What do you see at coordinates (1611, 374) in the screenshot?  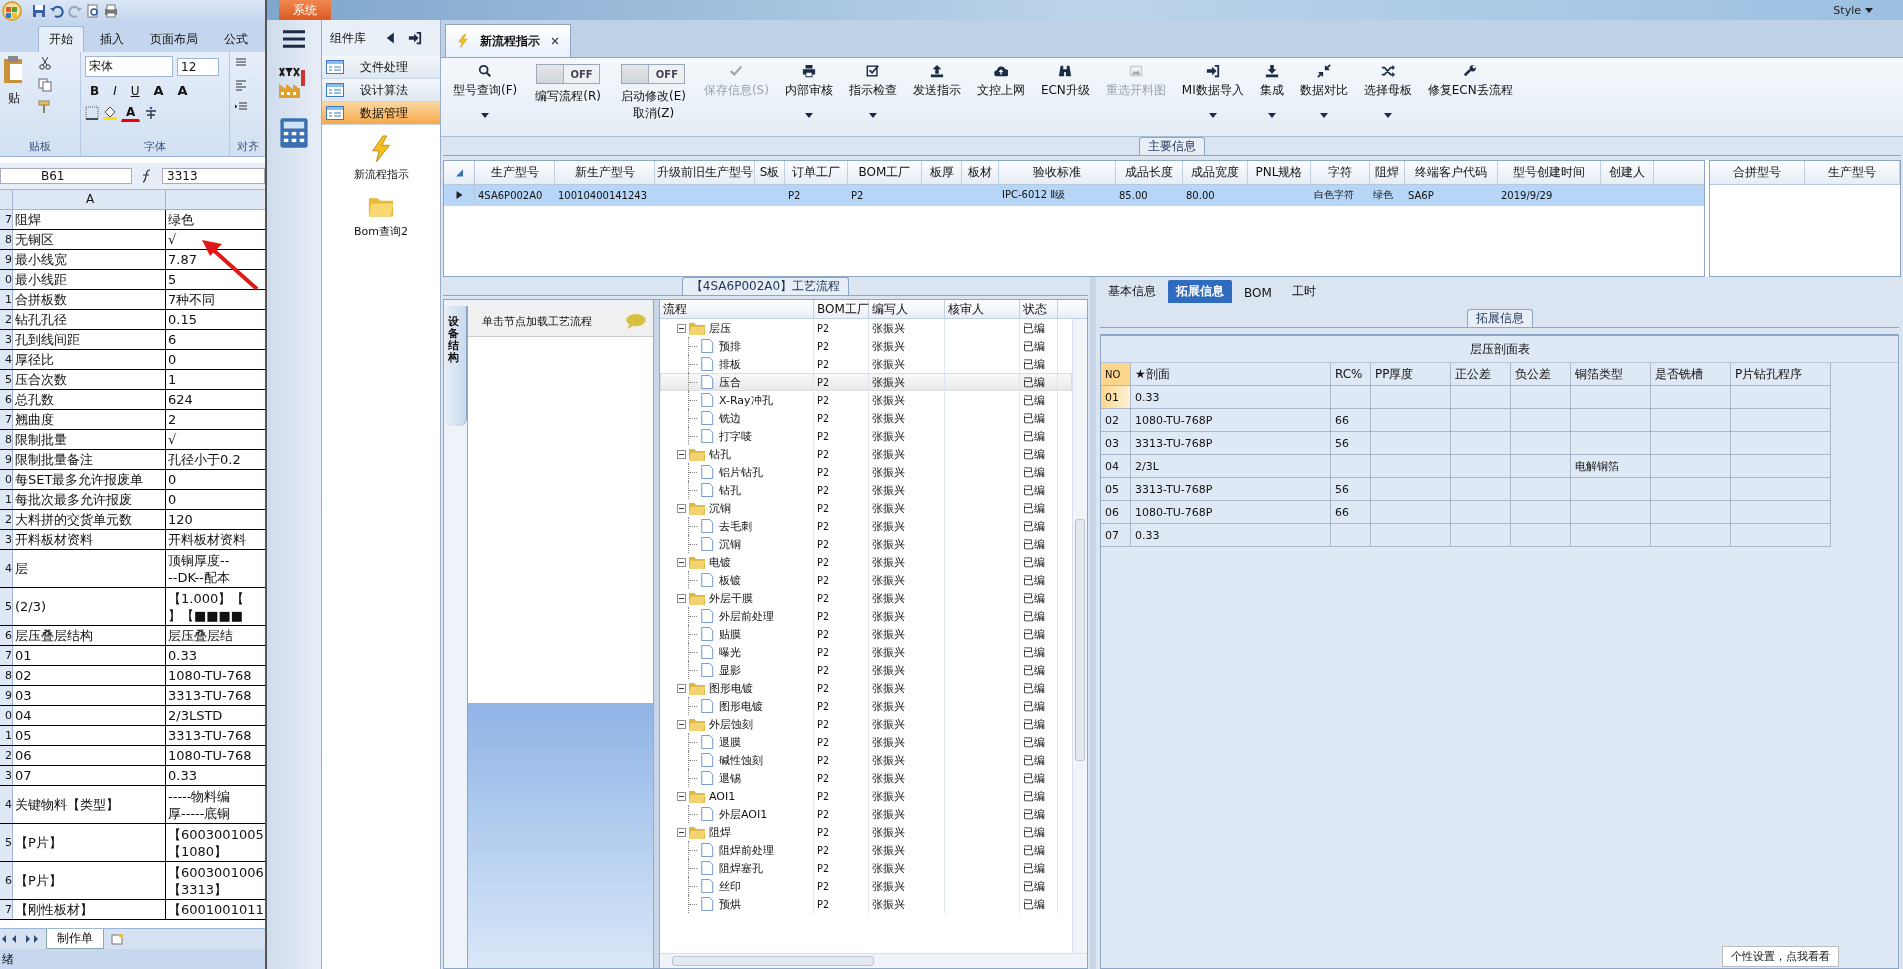 I see `column-header: 铜箔类型` at bounding box center [1611, 374].